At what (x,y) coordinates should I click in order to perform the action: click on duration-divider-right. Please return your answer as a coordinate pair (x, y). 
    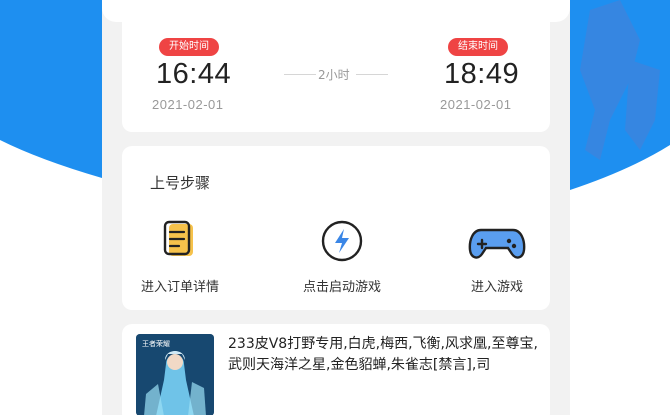
    Looking at the image, I should click on (372, 74).